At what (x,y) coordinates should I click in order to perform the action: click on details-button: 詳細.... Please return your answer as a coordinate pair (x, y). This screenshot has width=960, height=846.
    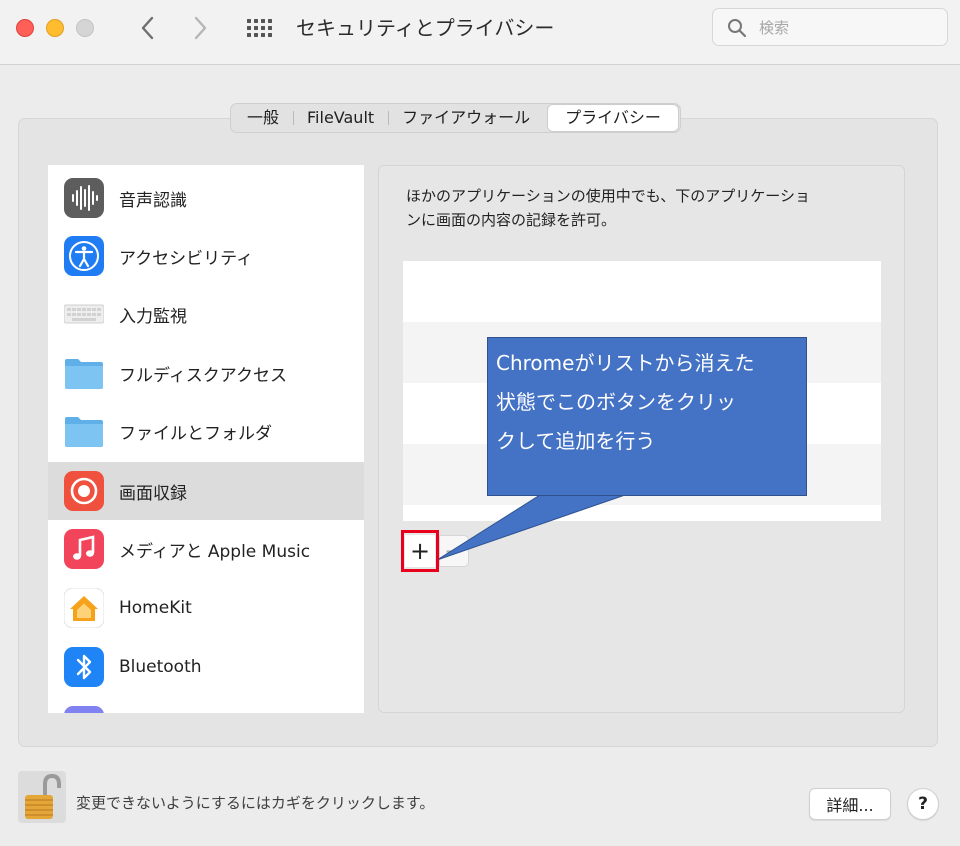
    Looking at the image, I should click on (850, 804).